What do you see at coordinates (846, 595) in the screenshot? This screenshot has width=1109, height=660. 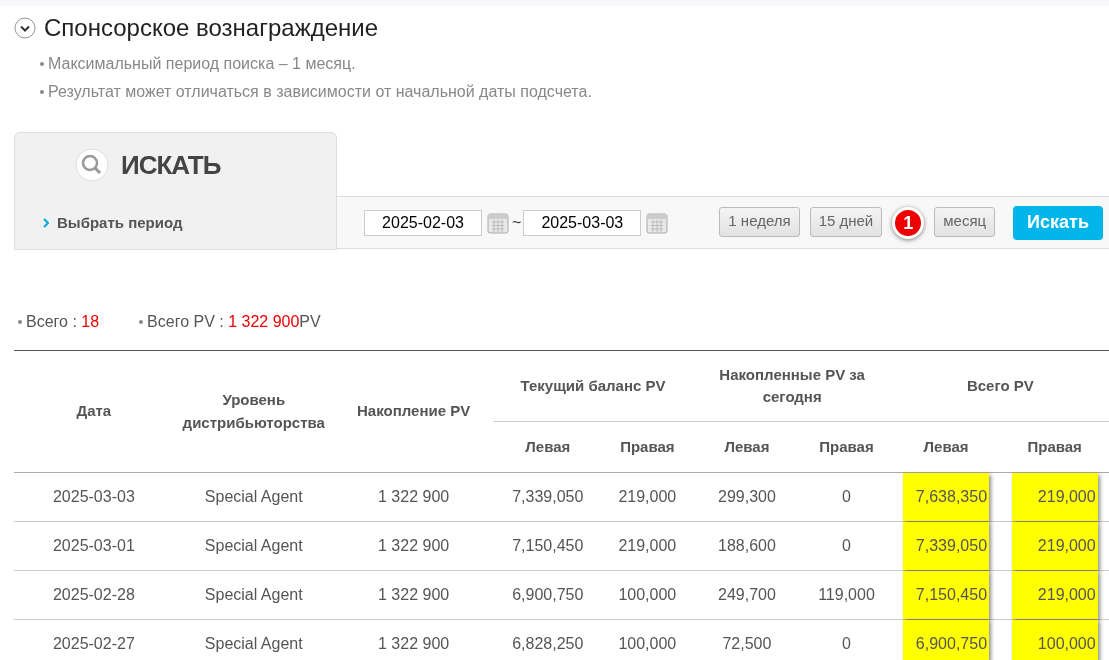 I see `table-cell: 119,000` at bounding box center [846, 595].